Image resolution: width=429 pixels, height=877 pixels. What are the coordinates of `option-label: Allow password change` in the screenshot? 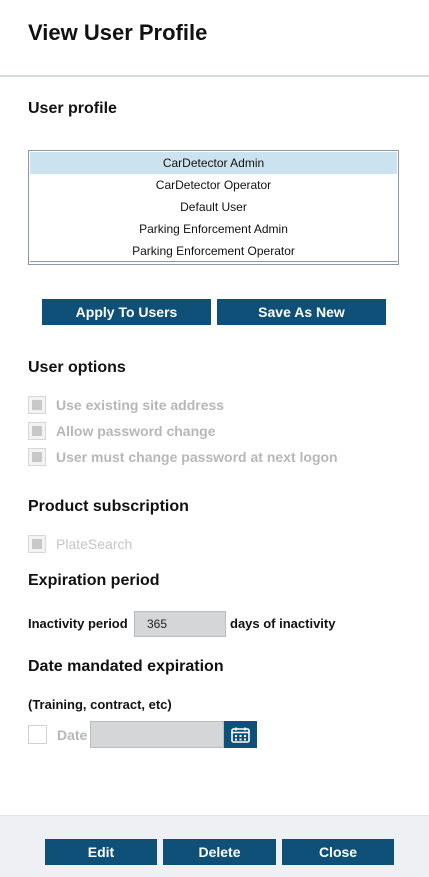 It's located at (136, 431).